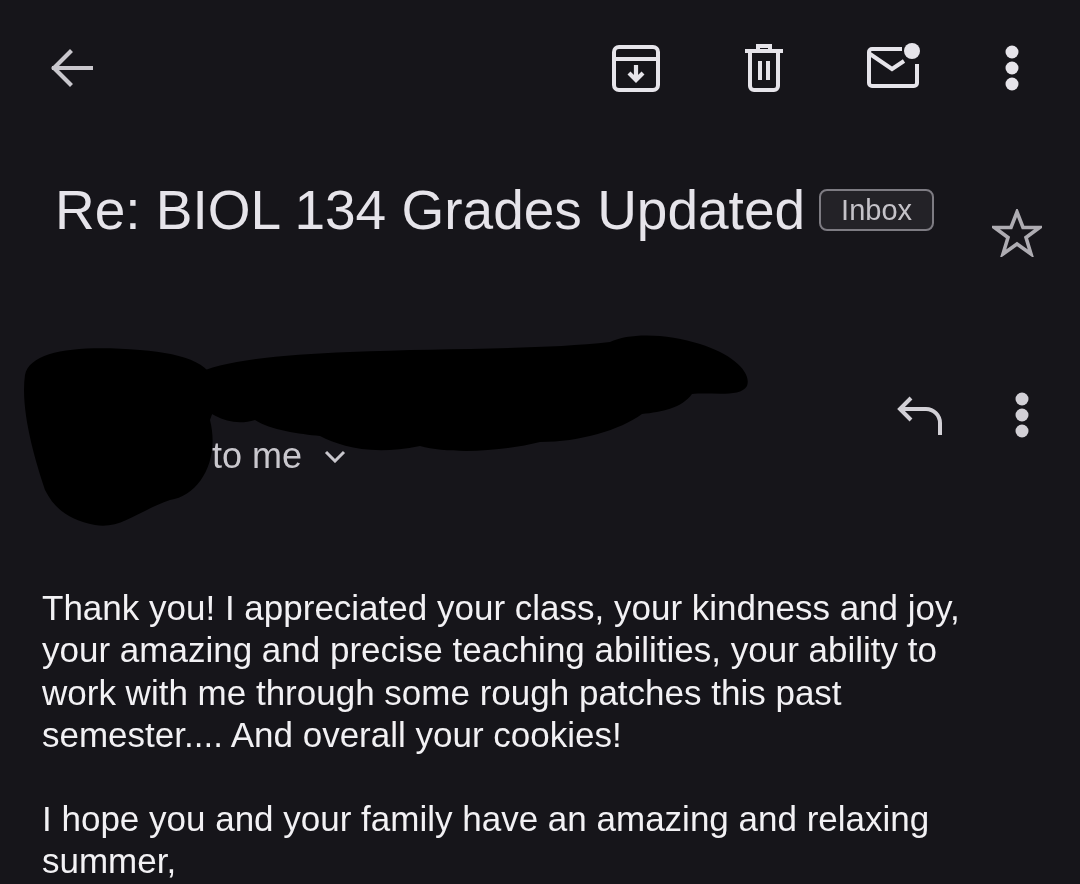 Image resolution: width=1080 pixels, height=884 pixels. What do you see at coordinates (430, 210) in the screenshot?
I see `email-subject: Re: BIOL 134 Grades Updated` at bounding box center [430, 210].